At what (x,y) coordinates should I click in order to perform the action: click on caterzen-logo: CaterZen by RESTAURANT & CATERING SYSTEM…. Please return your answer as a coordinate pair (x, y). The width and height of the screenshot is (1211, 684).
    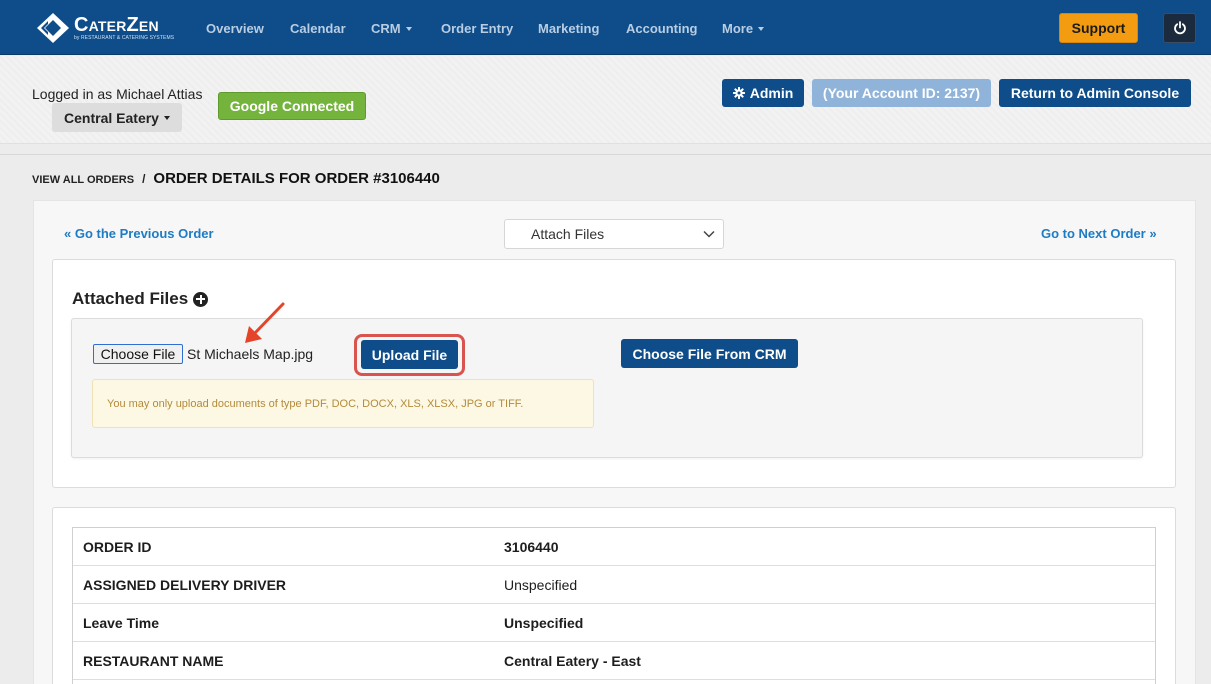
    Looking at the image, I should click on (105, 28).